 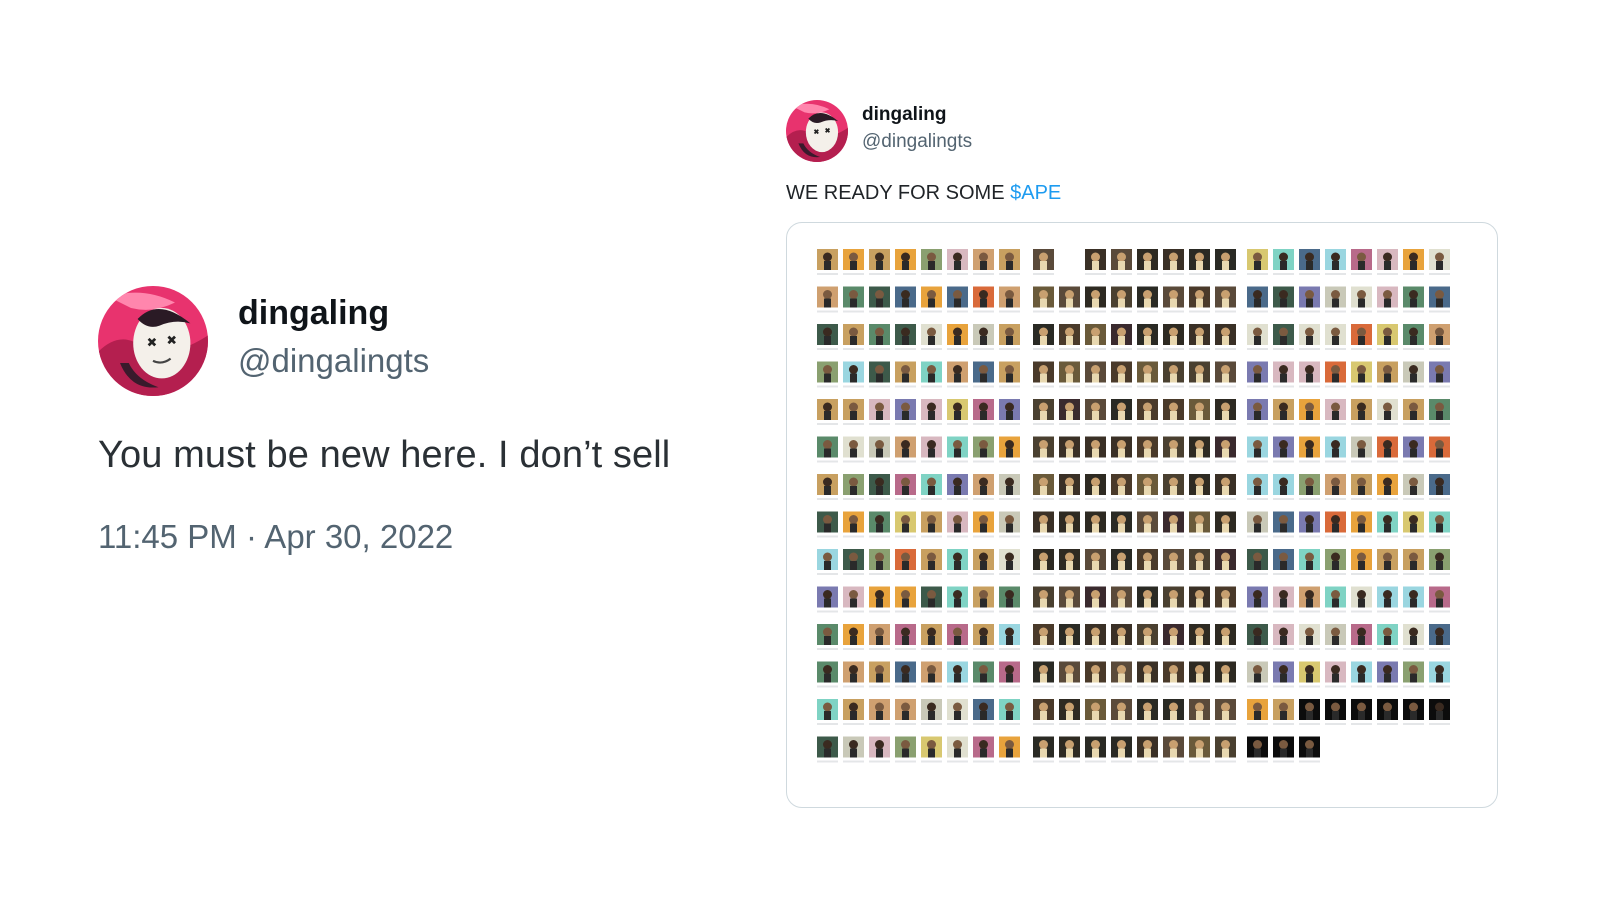 I want to click on cashtag-link: $APE, so click(x=1035, y=193).